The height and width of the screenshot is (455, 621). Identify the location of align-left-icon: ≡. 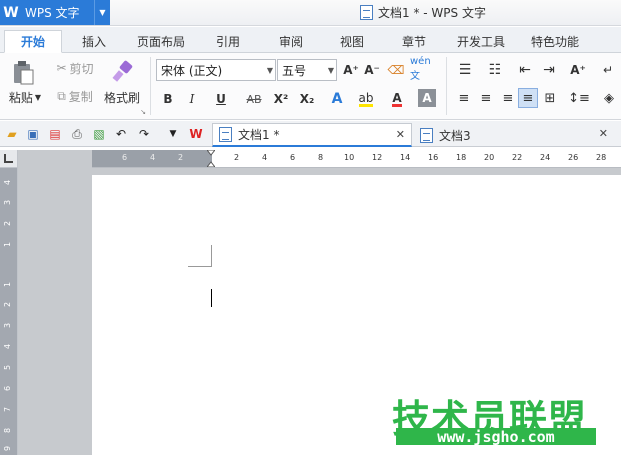
(464, 98).